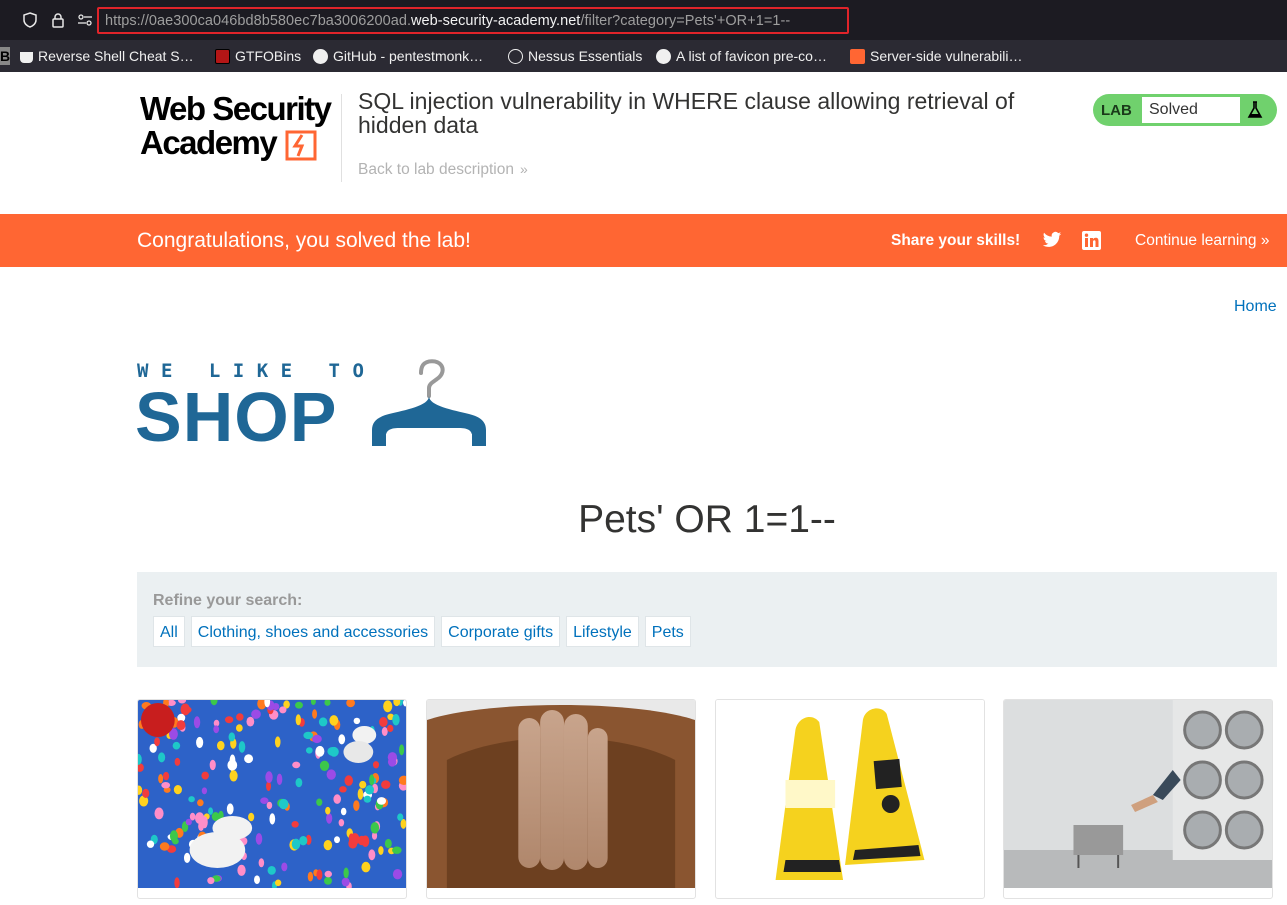 The width and height of the screenshot is (1287, 905). What do you see at coordinates (258, 56) in the screenshot?
I see `bookmark-gtfobins: GTFOBins` at bounding box center [258, 56].